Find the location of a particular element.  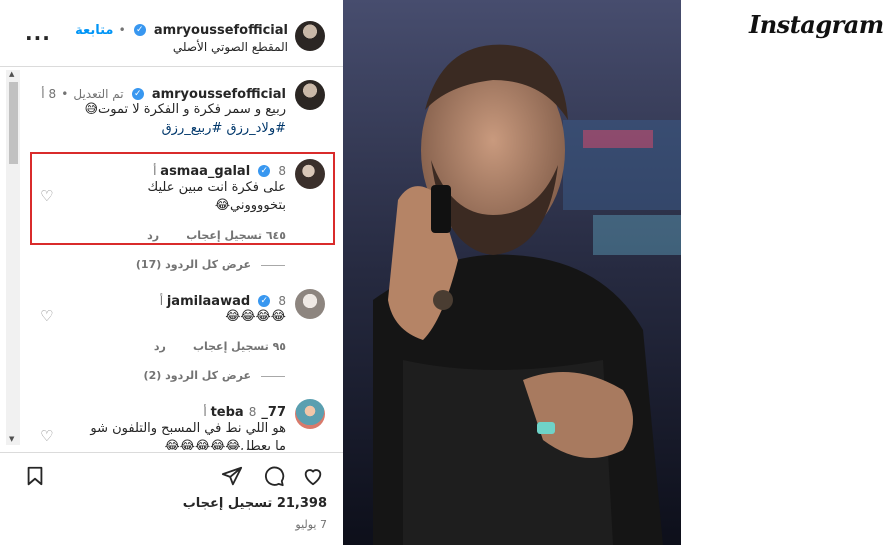

comment-meta: ٩٥ تسجيل إعجاب رد is located at coordinates (220, 344).